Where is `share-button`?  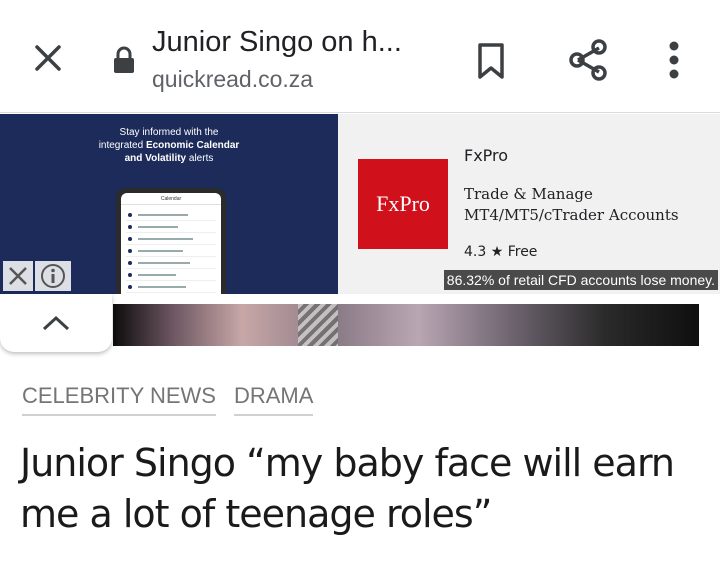
share-button is located at coordinates (588, 60).